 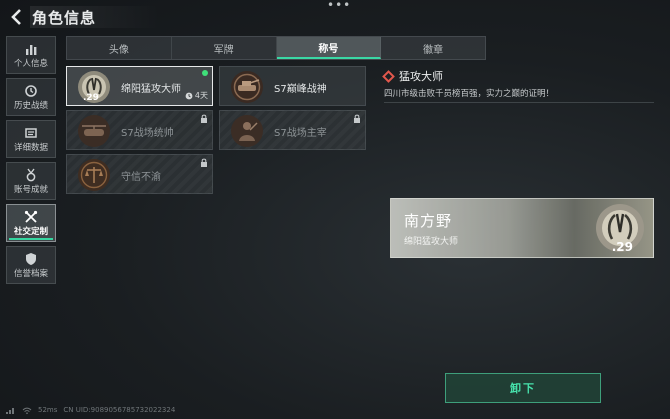 I want to click on sidebar: 个人信息 历史战绩 详细数据 账号成就 社交定制 信誉档案, so click(x=31, y=162).